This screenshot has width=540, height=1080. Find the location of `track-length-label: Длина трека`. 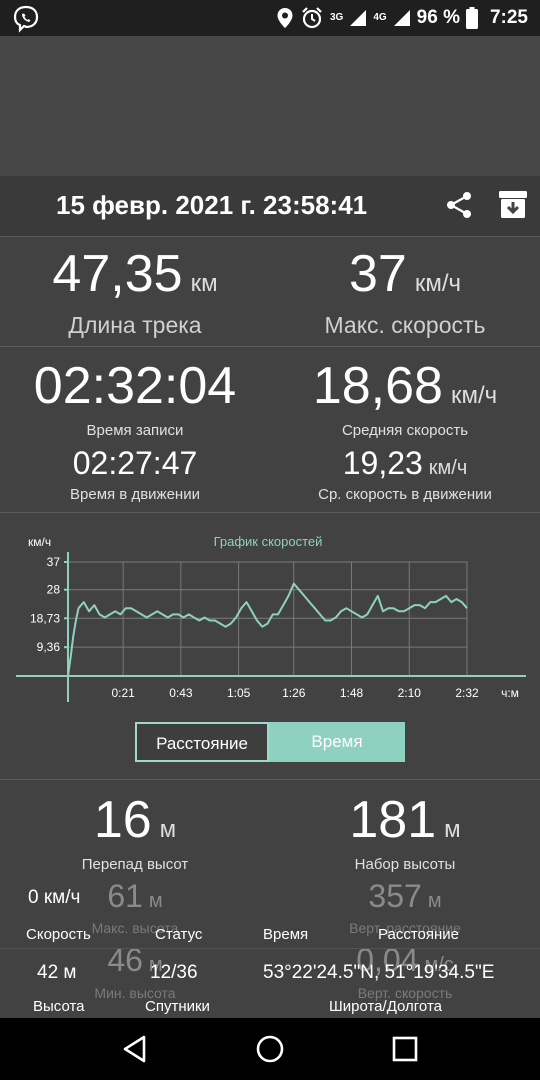

track-length-label: Длина трека is located at coordinates (135, 325).